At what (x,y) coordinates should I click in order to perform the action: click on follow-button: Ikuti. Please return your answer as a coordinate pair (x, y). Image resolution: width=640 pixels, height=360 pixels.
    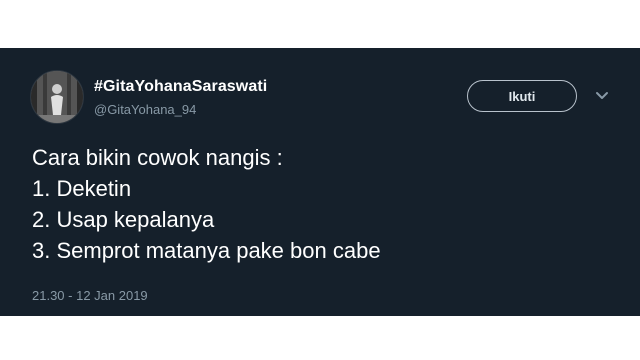
    Looking at the image, I should click on (522, 96).